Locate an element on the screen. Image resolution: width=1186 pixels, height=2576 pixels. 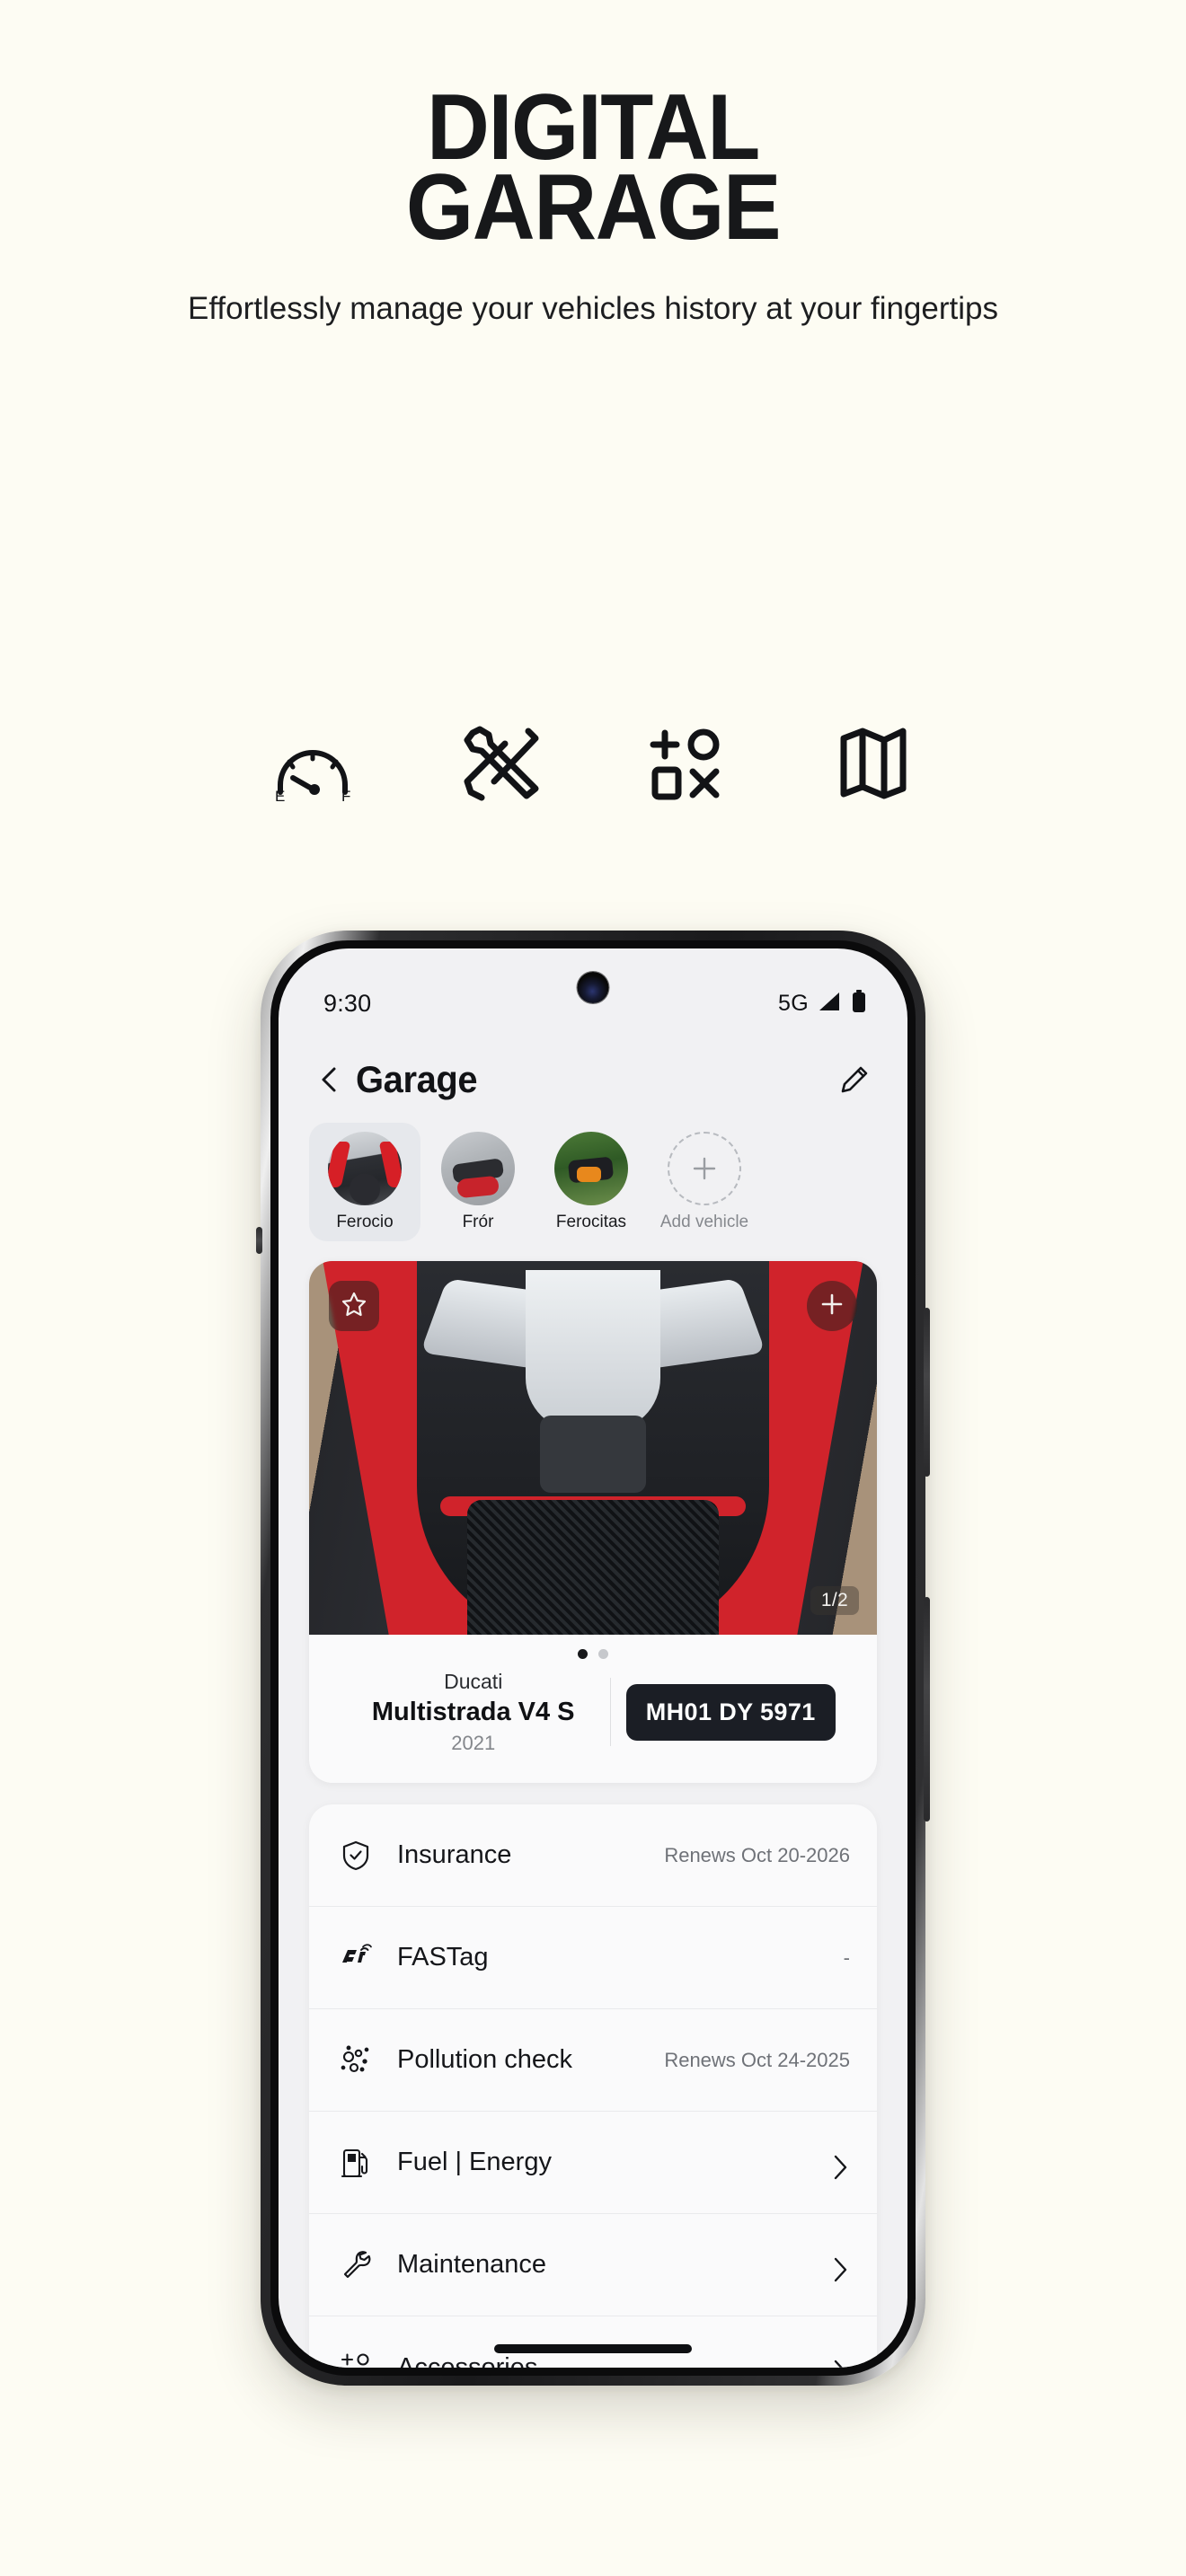
vehicle-year: 2021 is located at coordinates (473, 1742).